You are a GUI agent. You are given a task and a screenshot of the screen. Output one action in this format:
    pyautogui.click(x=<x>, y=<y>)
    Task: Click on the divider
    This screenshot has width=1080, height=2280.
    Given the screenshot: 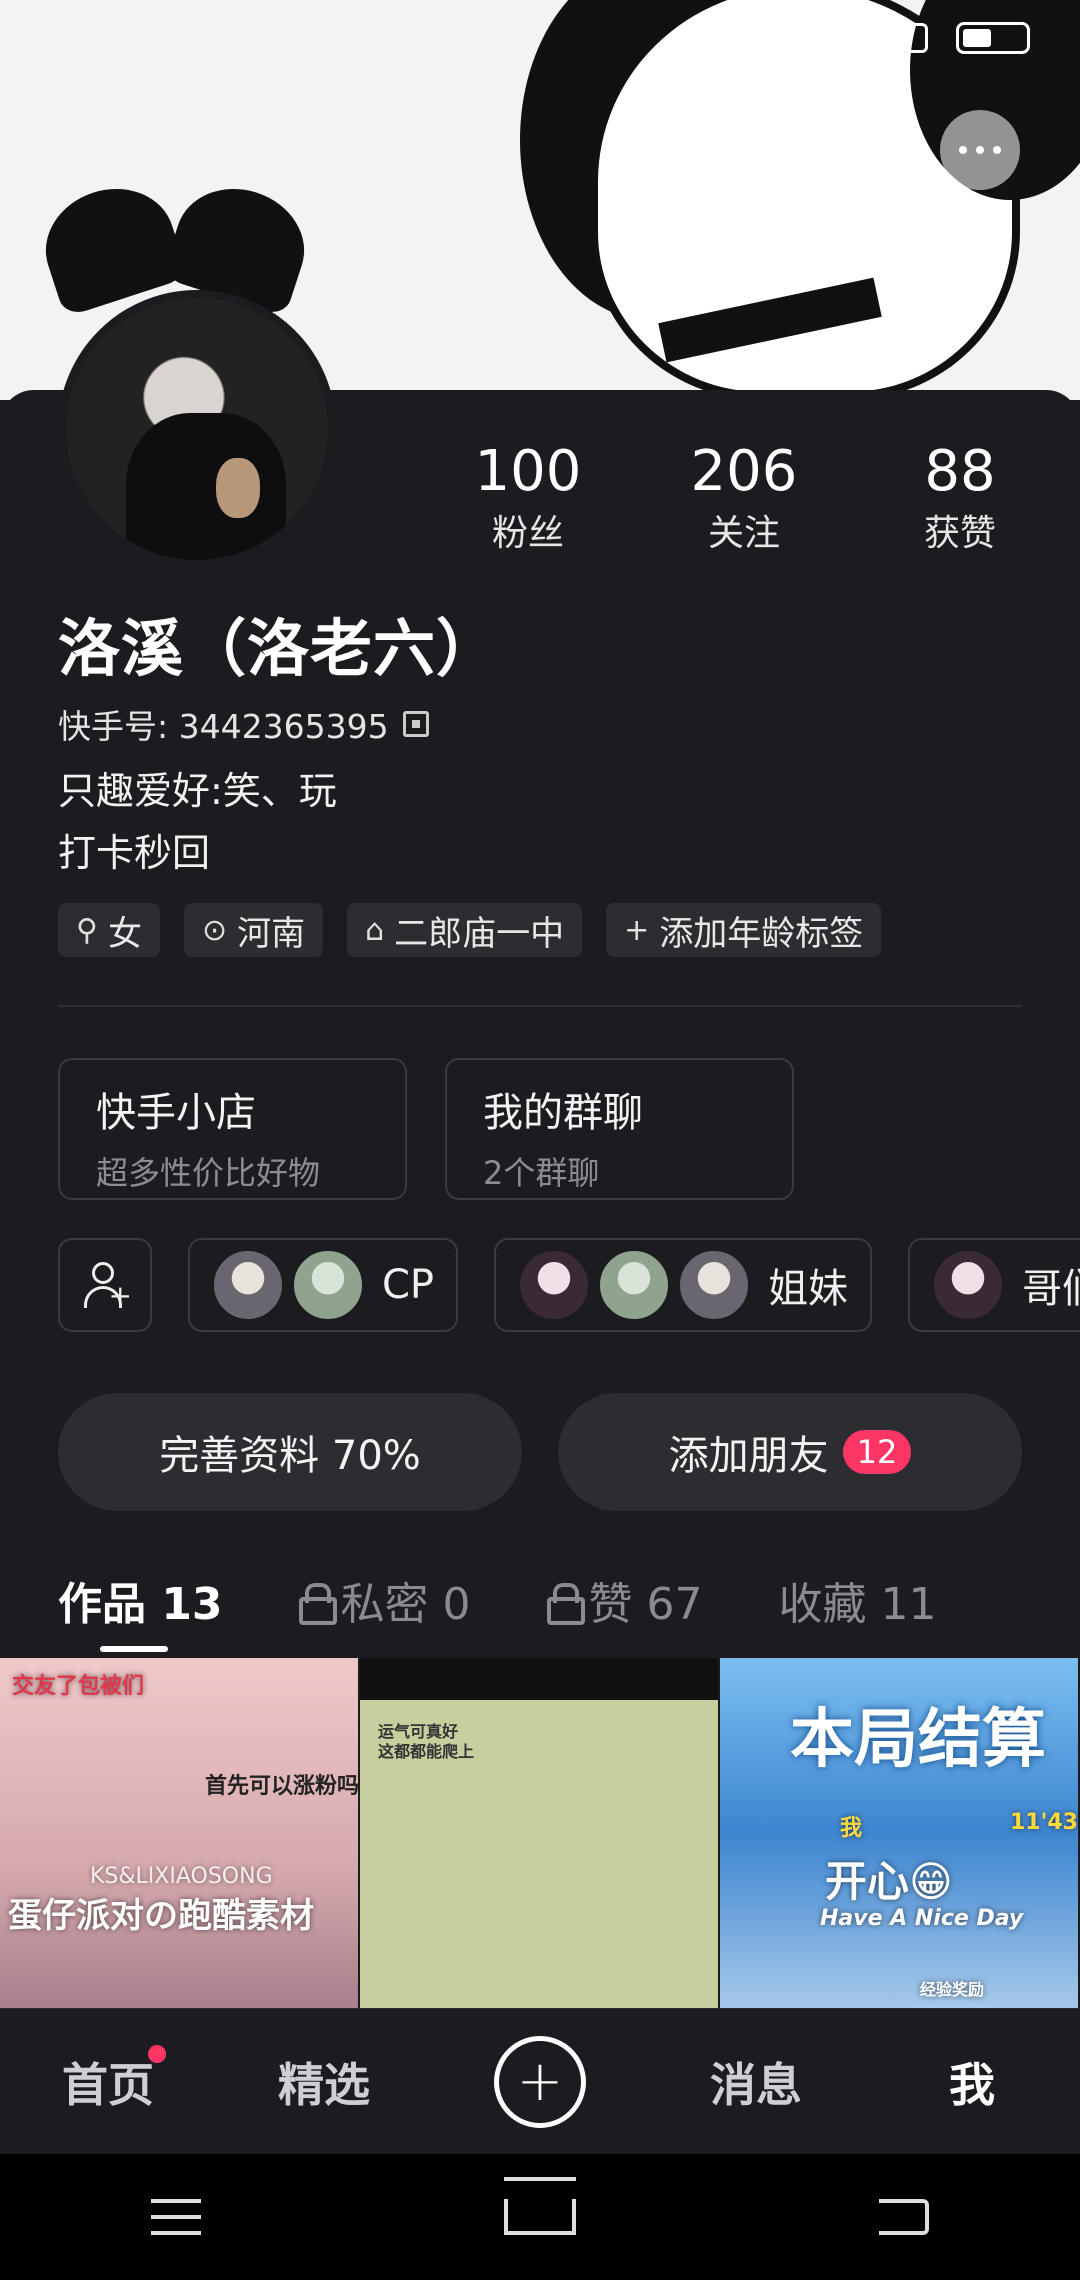 What is the action you would take?
    pyautogui.click(x=540, y=1006)
    